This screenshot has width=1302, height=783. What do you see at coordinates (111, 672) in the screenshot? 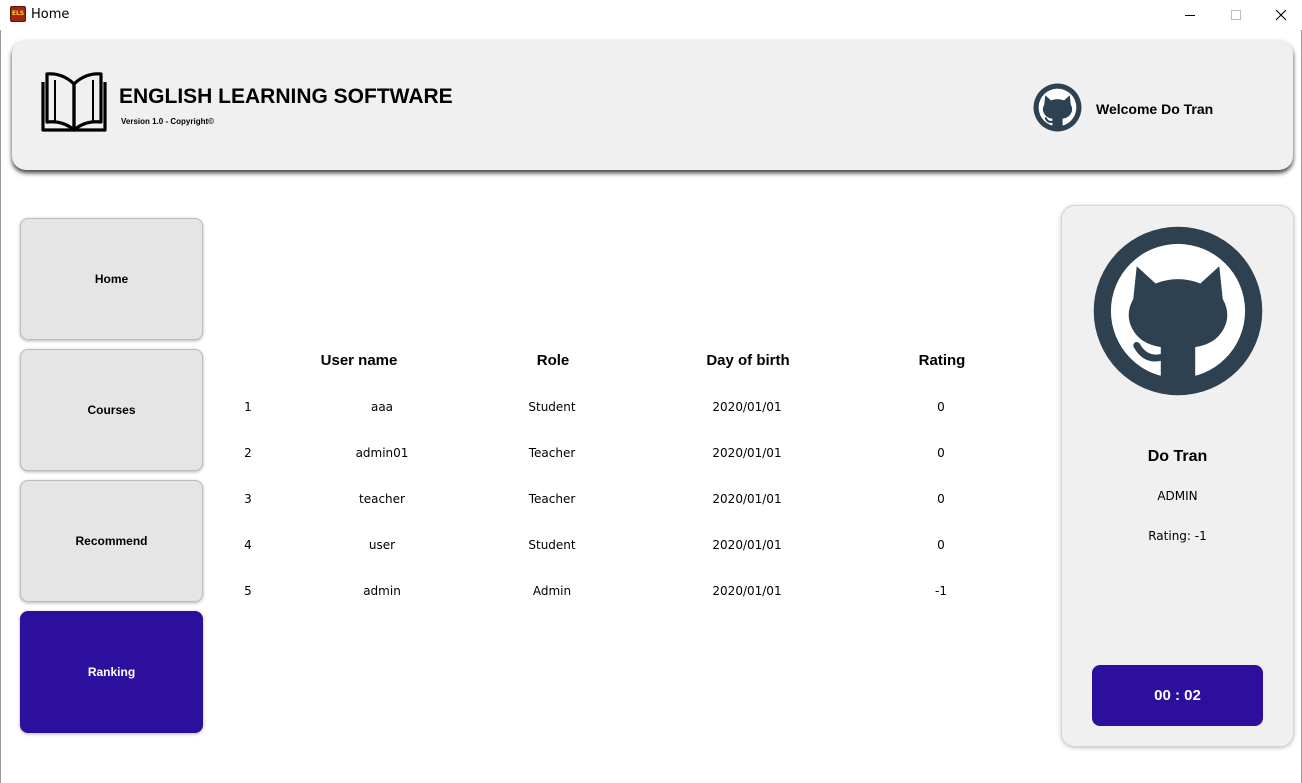
I see `nav-ranking-button: Ranking` at bounding box center [111, 672].